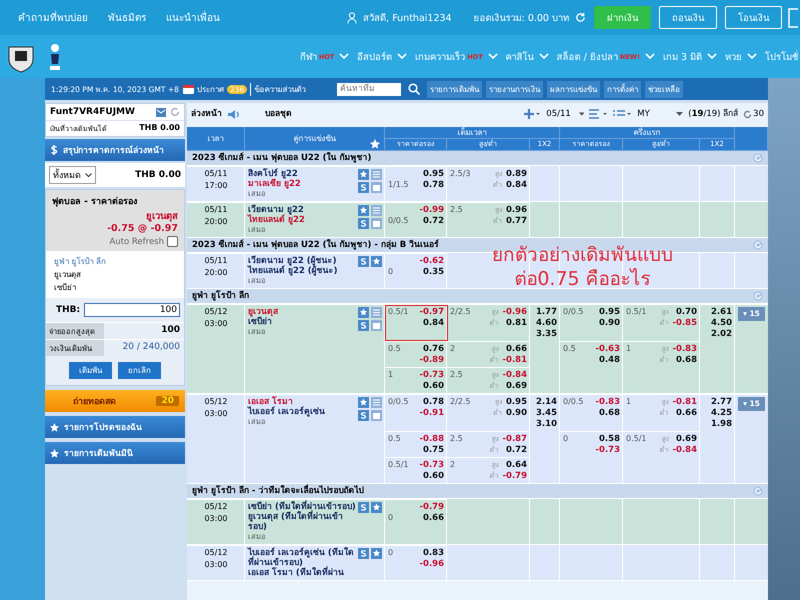 This screenshot has height=600, width=800. I want to click on plus-icon, so click(533, 114).